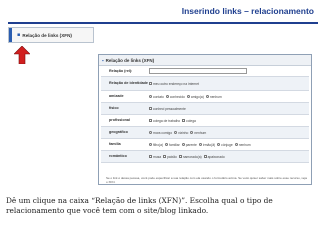 Image resolution: width=320 pixels, height=240 pixels. What do you see at coordinates (128, 83) in the screenshot?
I see `identity-label: Relação de identidade` at bounding box center [128, 83].